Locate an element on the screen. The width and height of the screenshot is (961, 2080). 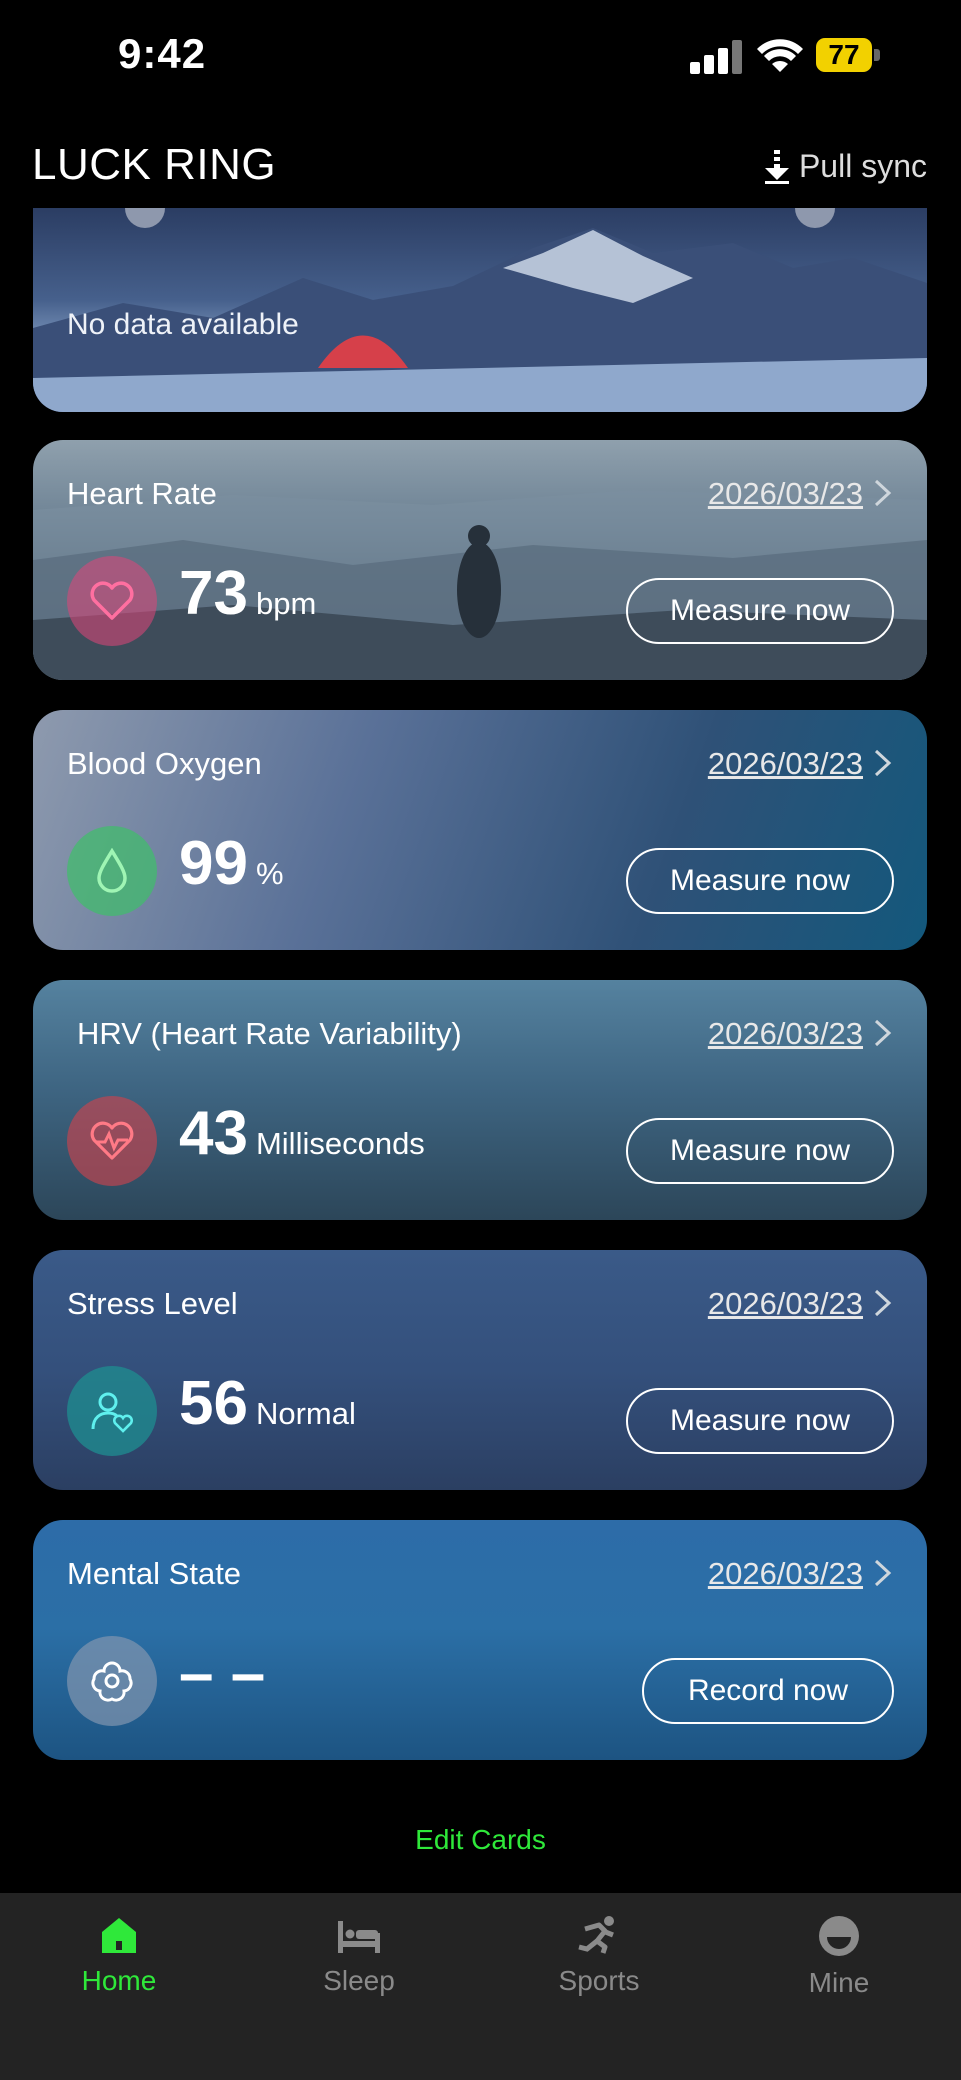
card-title: Mental State is located at coordinates (154, 1573).